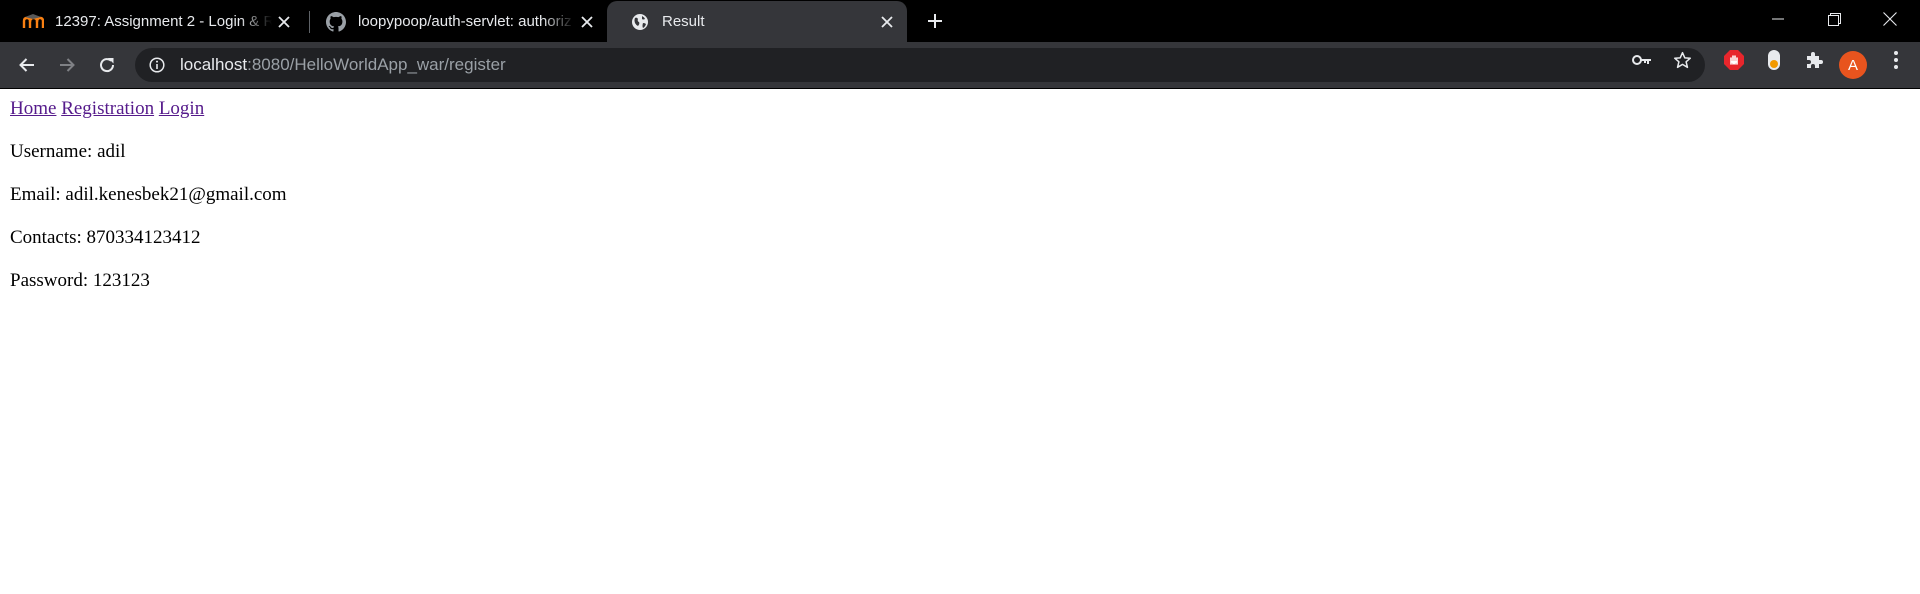 The image size is (1920, 594). What do you see at coordinates (1734, 60) in the screenshot?
I see `adblock-extension-icon` at bounding box center [1734, 60].